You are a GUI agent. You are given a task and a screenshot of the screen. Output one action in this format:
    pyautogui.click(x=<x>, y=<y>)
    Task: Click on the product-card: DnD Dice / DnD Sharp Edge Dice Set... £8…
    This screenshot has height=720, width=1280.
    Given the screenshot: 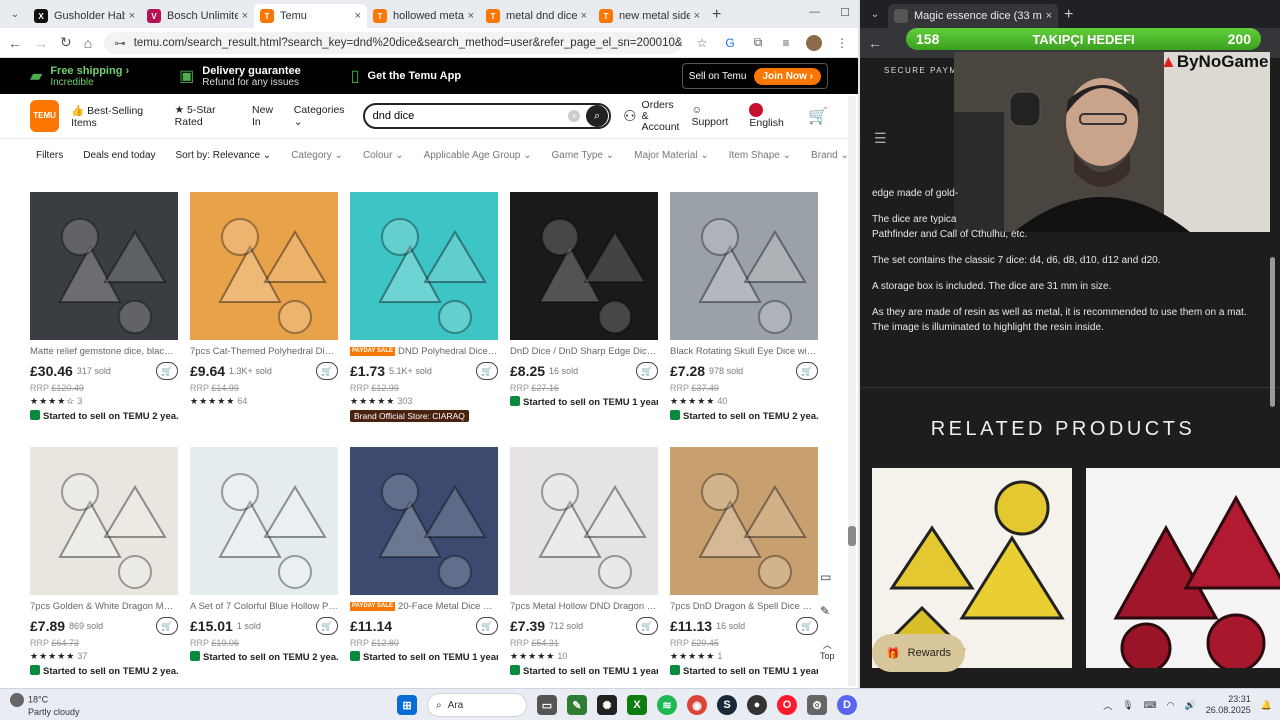 What is the action you would take?
    pyautogui.click(x=584, y=319)
    